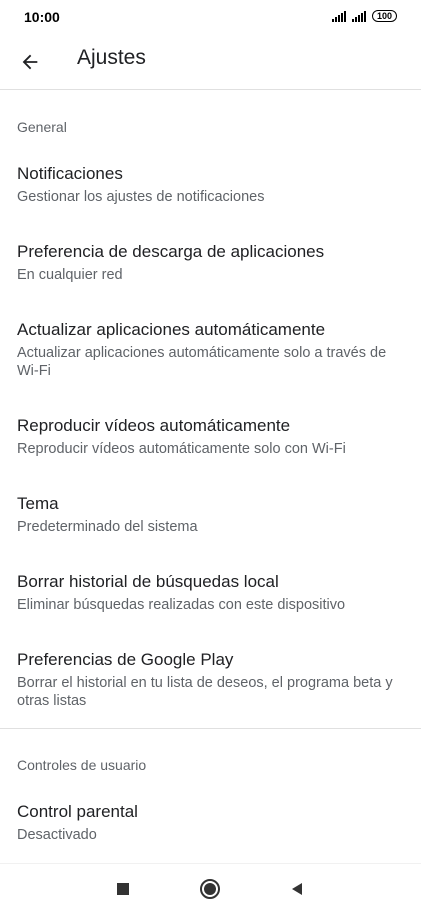 The image size is (421, 914). I want to click on setting-subtitle: Gestionar los ajustes de notificaciones, so click(141, 197).